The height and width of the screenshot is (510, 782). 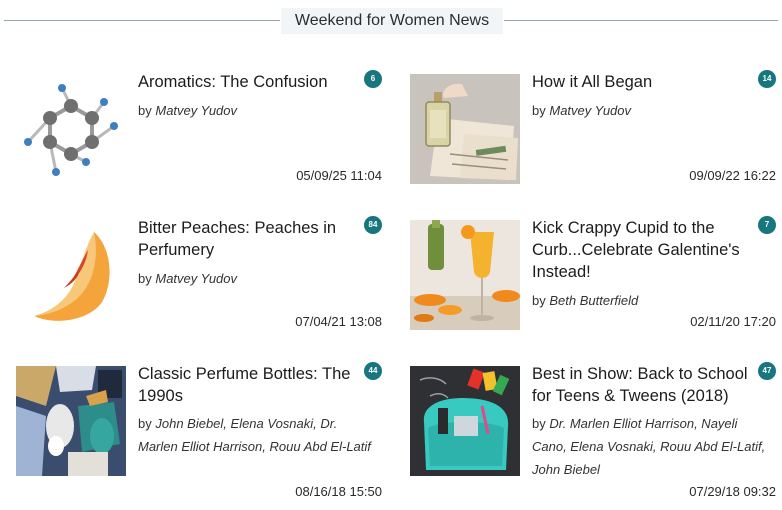 I want to click on comment-count-badge: 6, so click(x=373, y=79).